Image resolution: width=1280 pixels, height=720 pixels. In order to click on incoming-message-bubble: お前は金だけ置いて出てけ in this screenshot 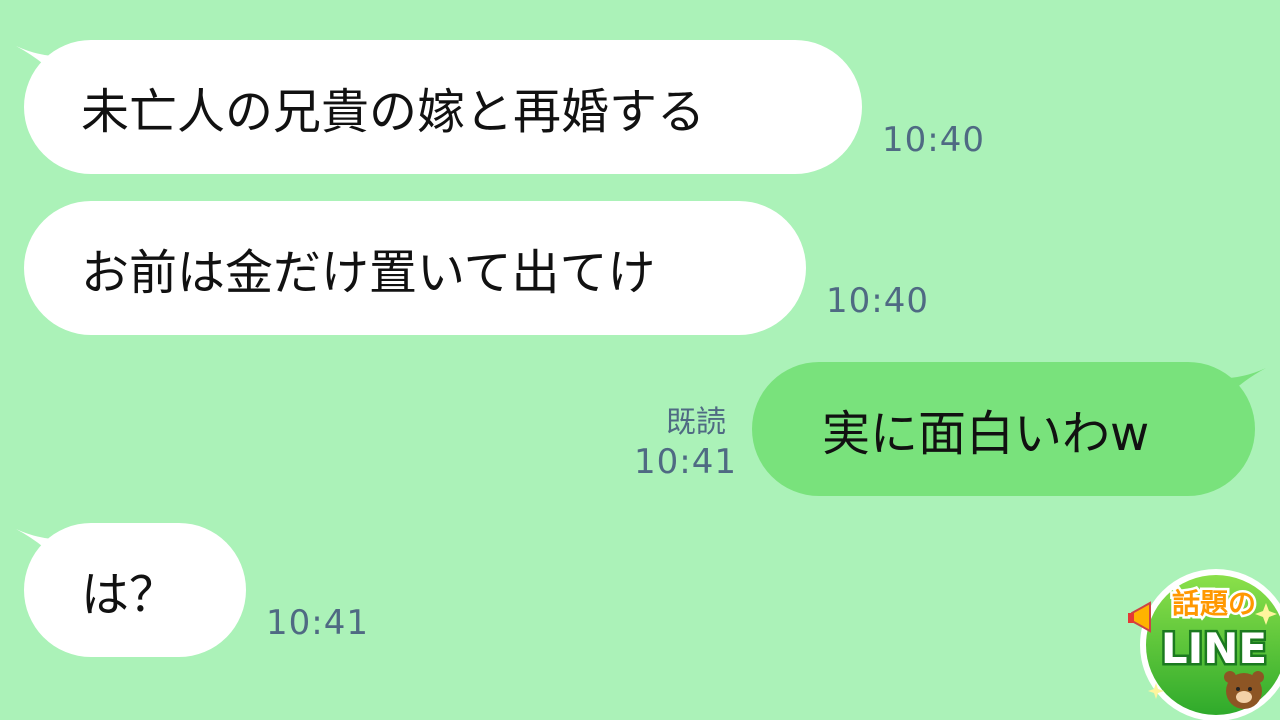, I will do `click(415, 268)`.